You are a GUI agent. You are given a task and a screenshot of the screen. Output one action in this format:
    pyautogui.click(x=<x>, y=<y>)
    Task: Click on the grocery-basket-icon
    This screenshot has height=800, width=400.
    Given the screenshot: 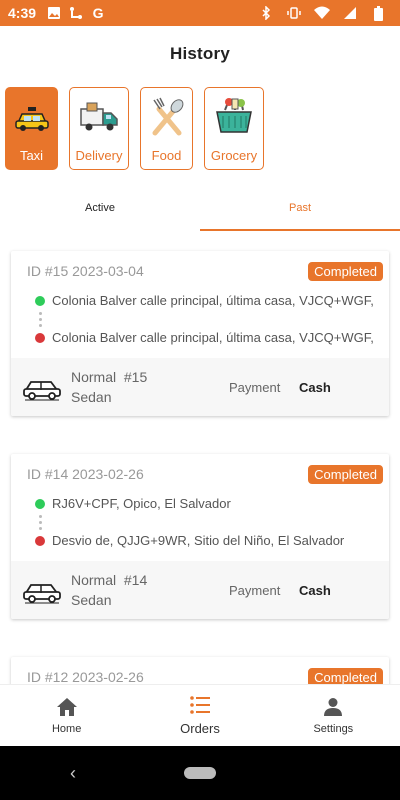 What is the action you would take?
    pyautogui.click(x=234, y=117)
    